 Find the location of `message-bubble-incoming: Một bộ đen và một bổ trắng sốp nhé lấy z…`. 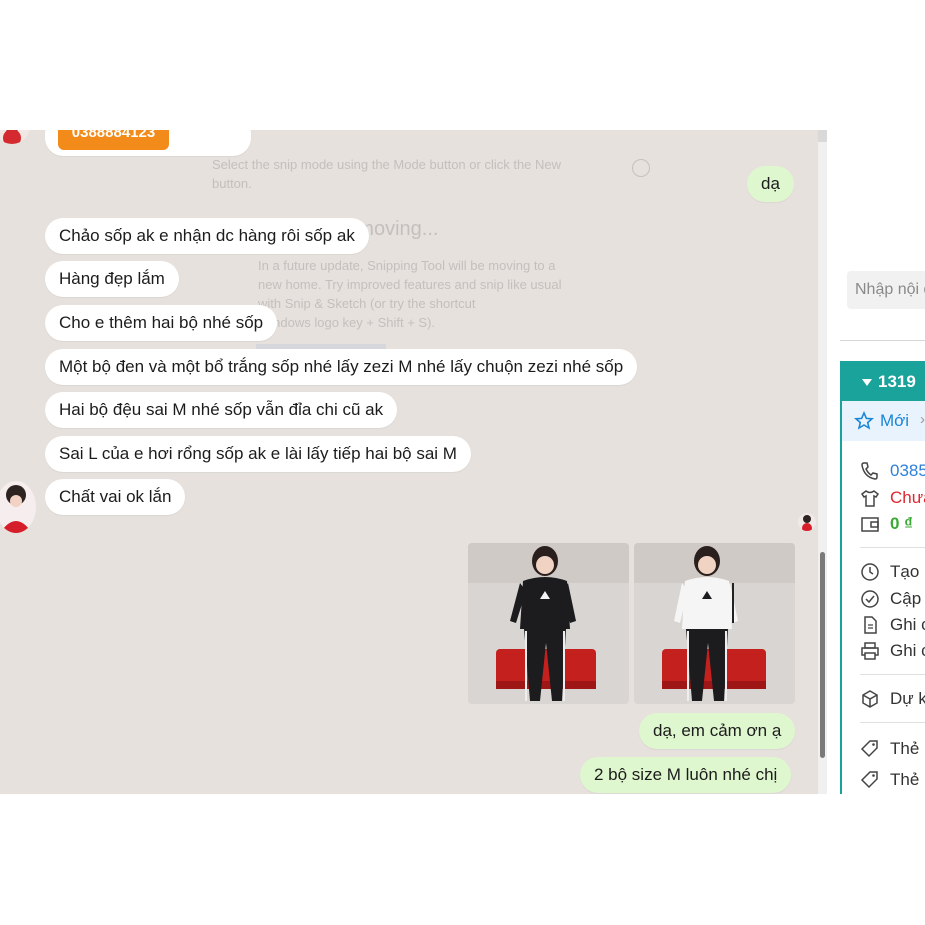

message-bubble-incoming: Một bộ đen và một bổ trắng sốp nhé lấy z… is located at coordinates (341, 367).